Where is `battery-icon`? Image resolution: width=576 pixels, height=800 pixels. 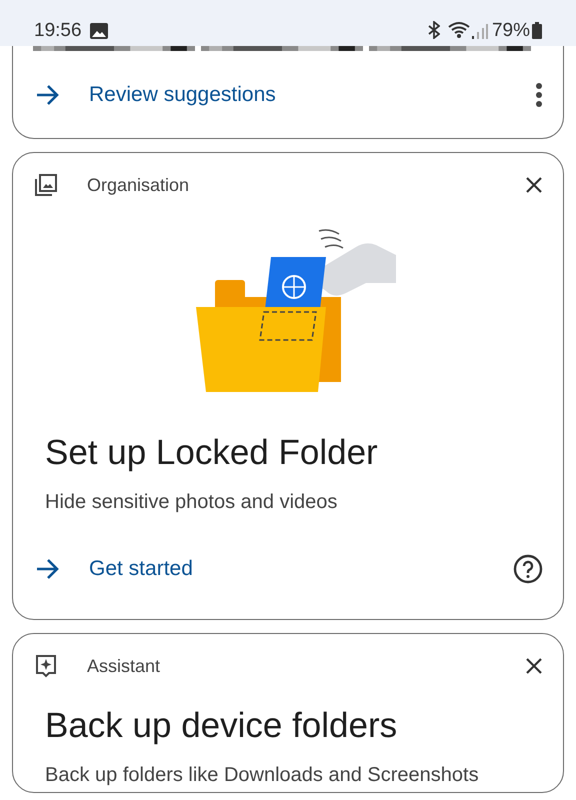
battery-icon is located at coordinates (537, 30).